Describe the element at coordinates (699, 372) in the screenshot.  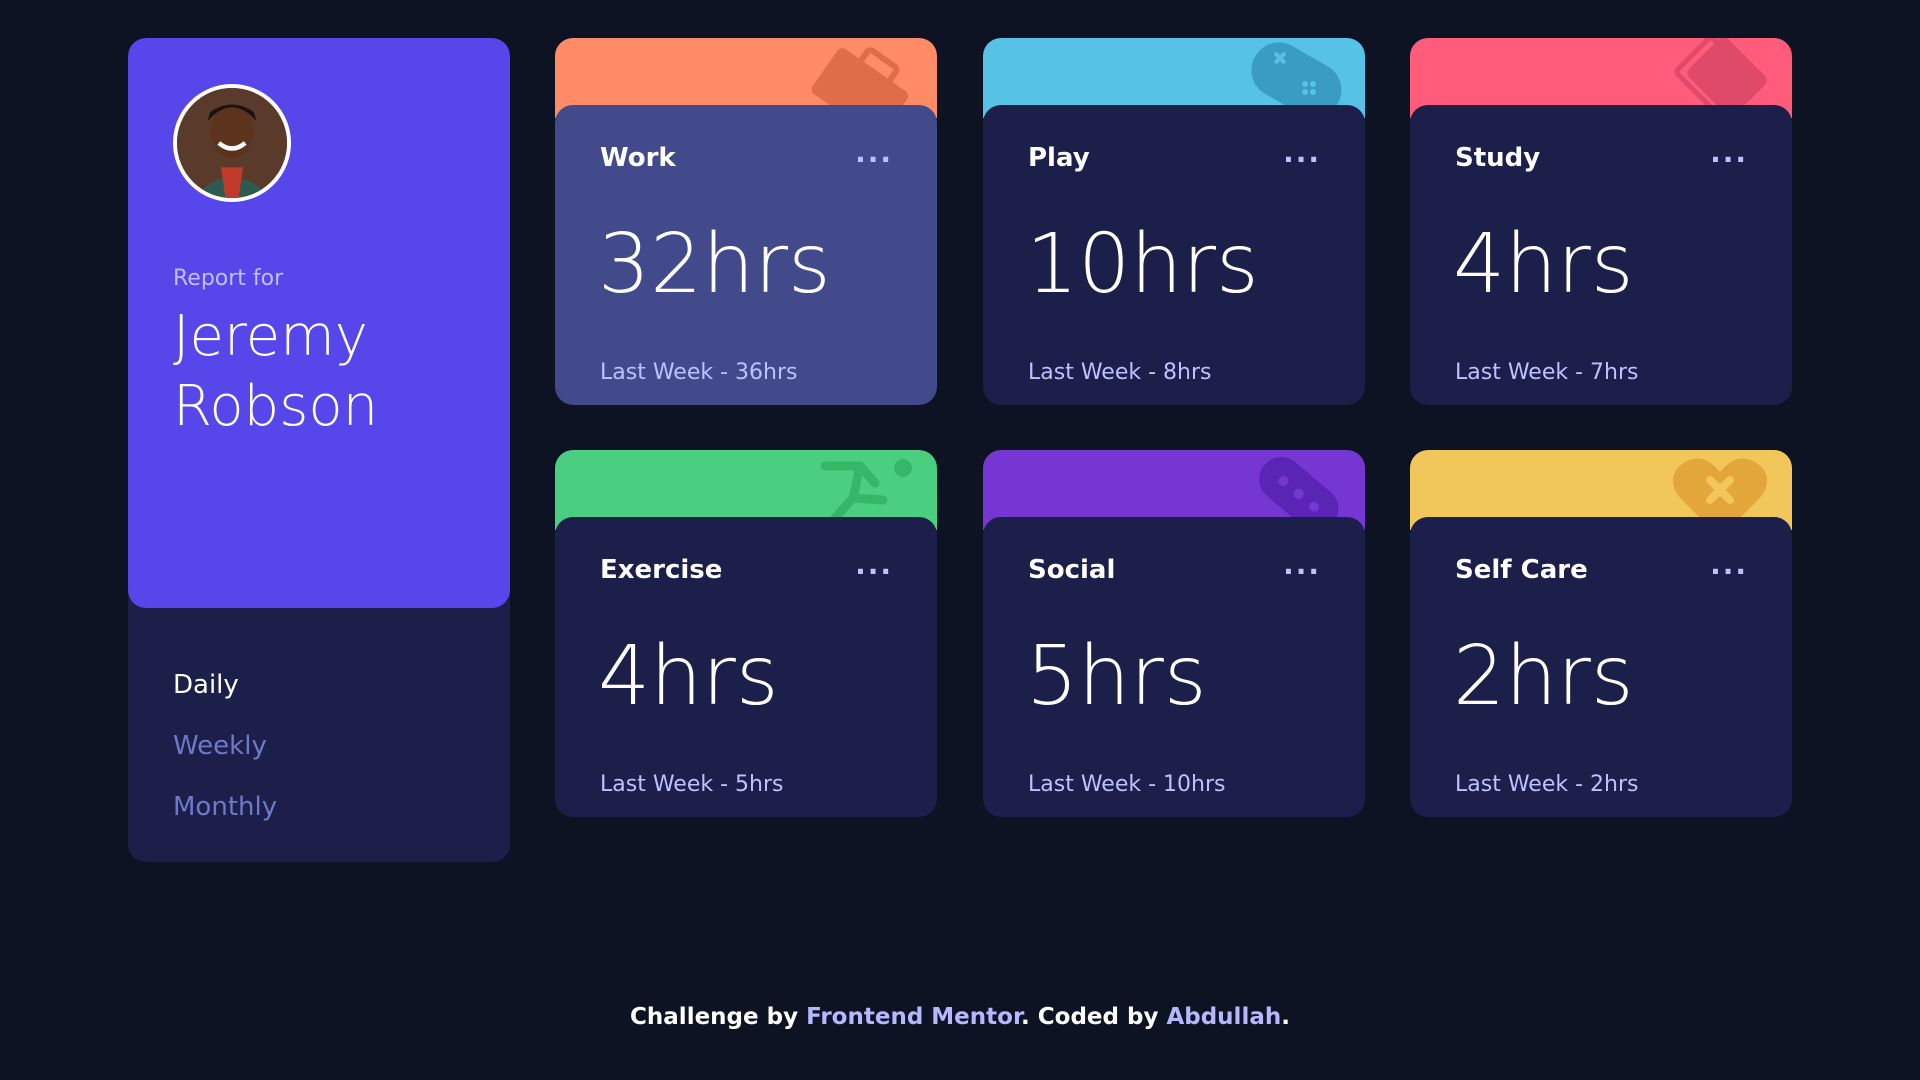
I see `previous-hours: Last Week - 36hrs` at that location.